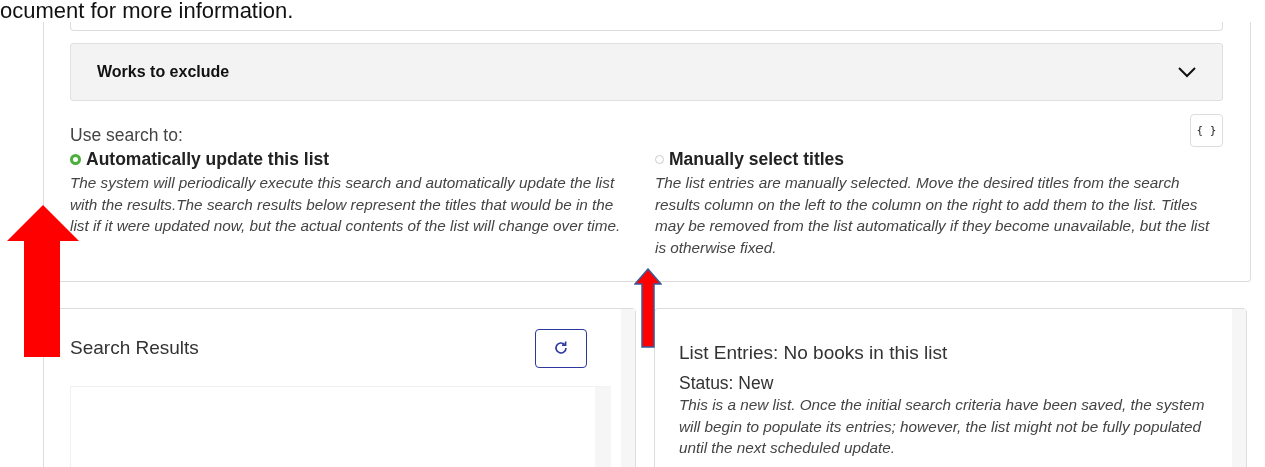 The width and height of the screenshot is (1265, 467). Describe the element at coordinates (1206, 130) in the screenshot. I see `json-button: { }` at that location.